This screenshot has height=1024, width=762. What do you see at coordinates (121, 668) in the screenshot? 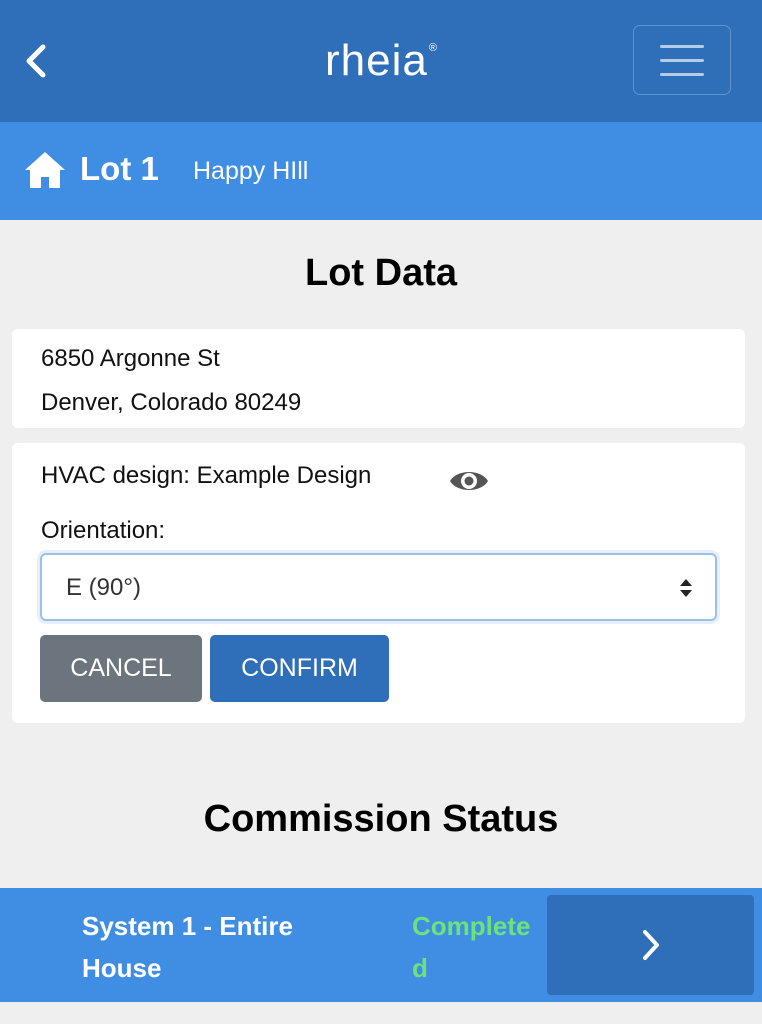
I see `cancel-button: CANCEL` at bounding box center [121, 668].